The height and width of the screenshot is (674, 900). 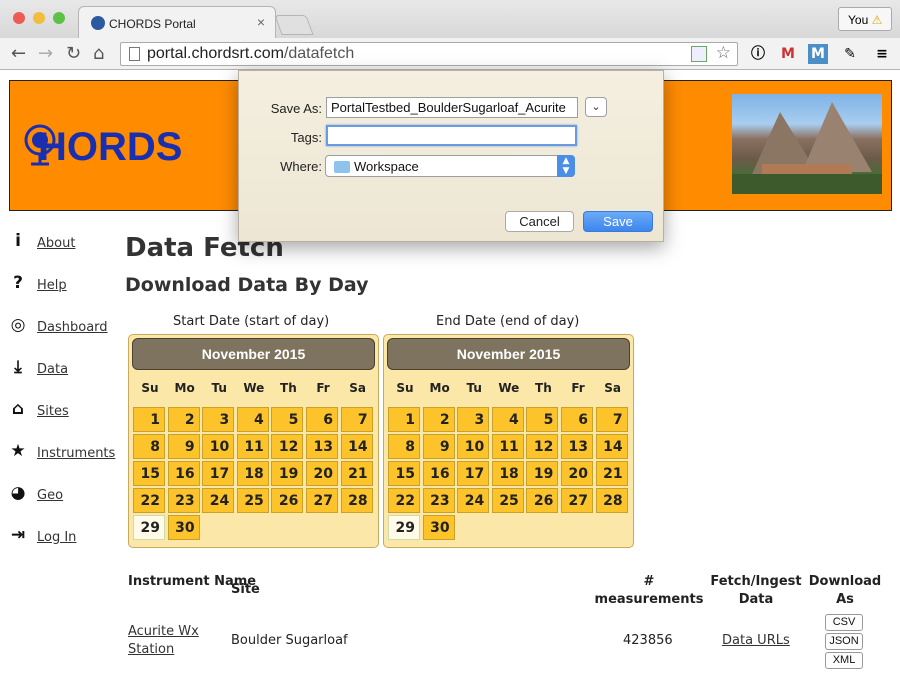 What do you see at coordinates (50, 495) in the screenshot?
I see `sidebar-item-label: Geo` at bounding box center [50, 495].